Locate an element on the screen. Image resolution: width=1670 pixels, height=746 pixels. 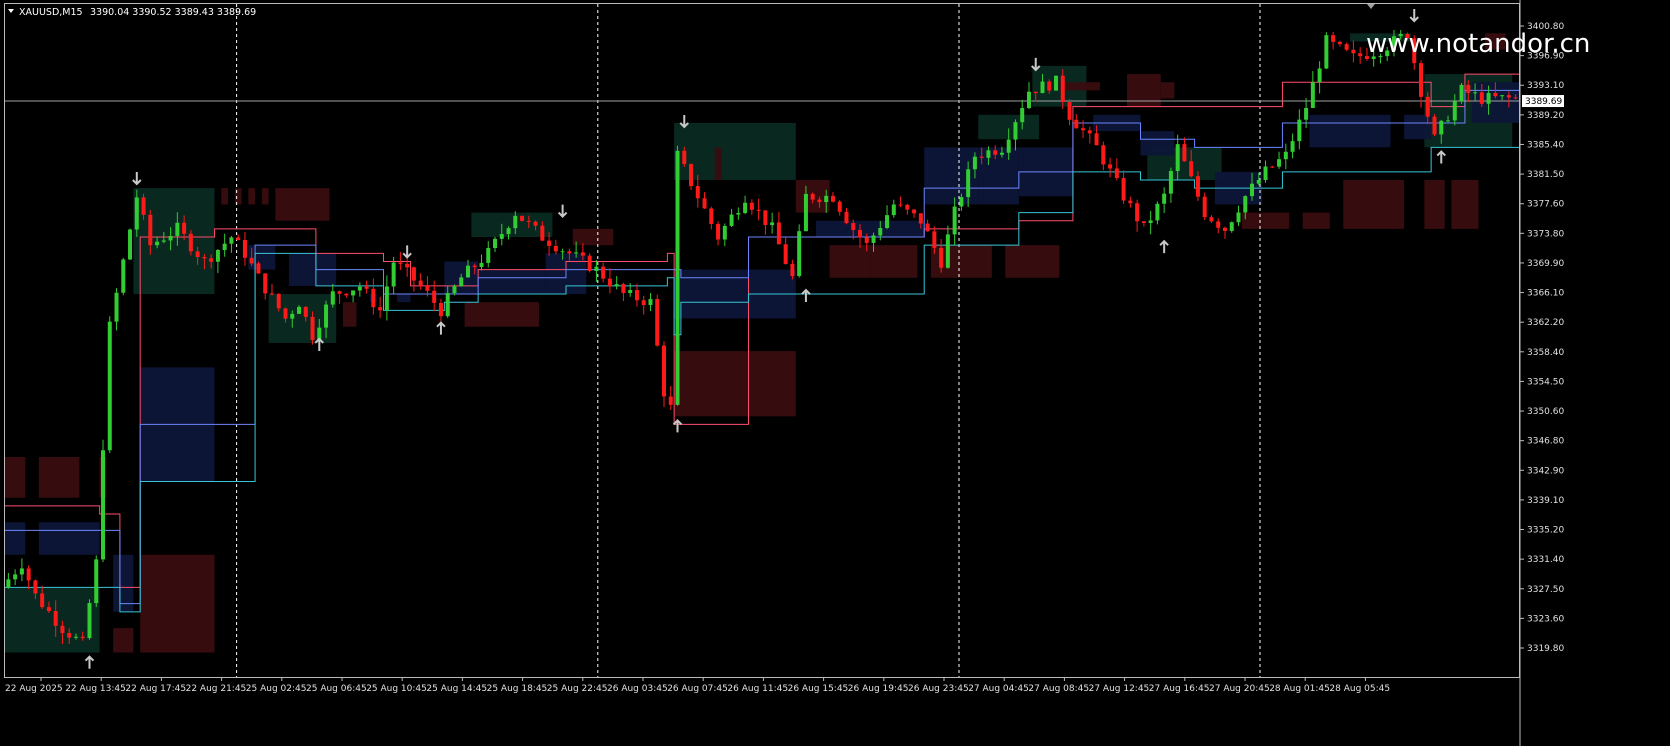
y-tick-label: 3377.60 is located at coordinates (1545, 205).